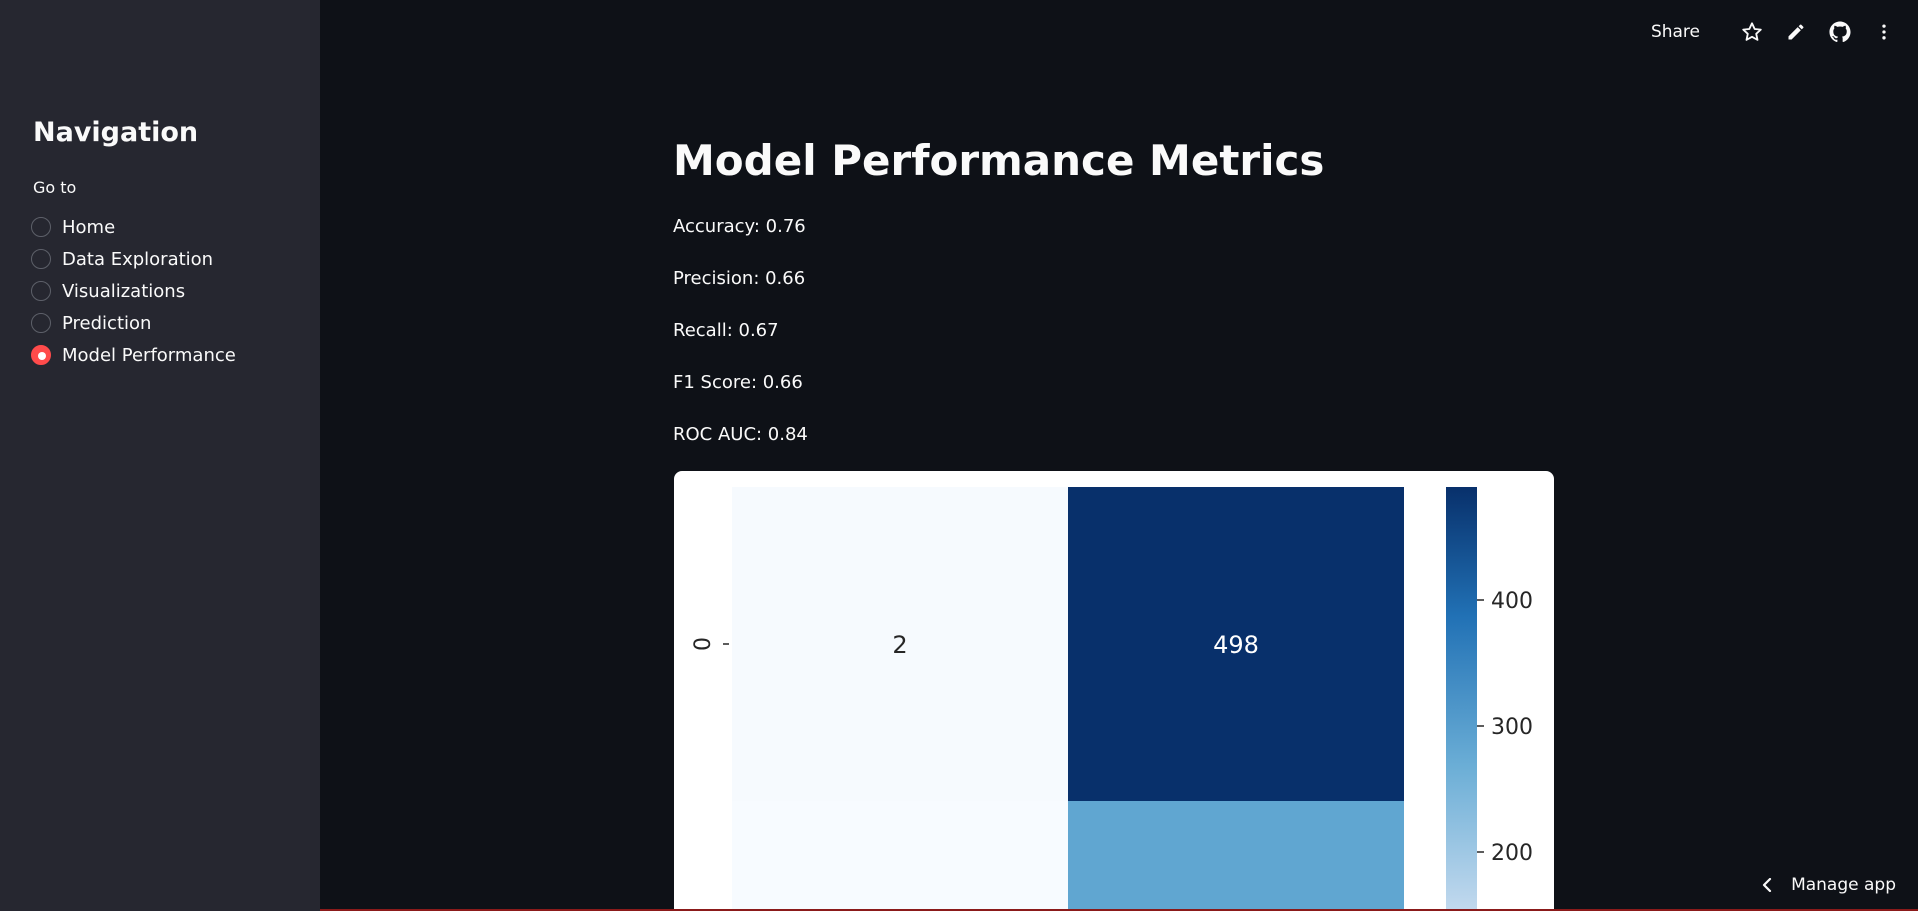 Image resolution: width=1918 pixels, height=911 pixels. I want to click on heatmap-y-axis: 0, so click(710, 644).